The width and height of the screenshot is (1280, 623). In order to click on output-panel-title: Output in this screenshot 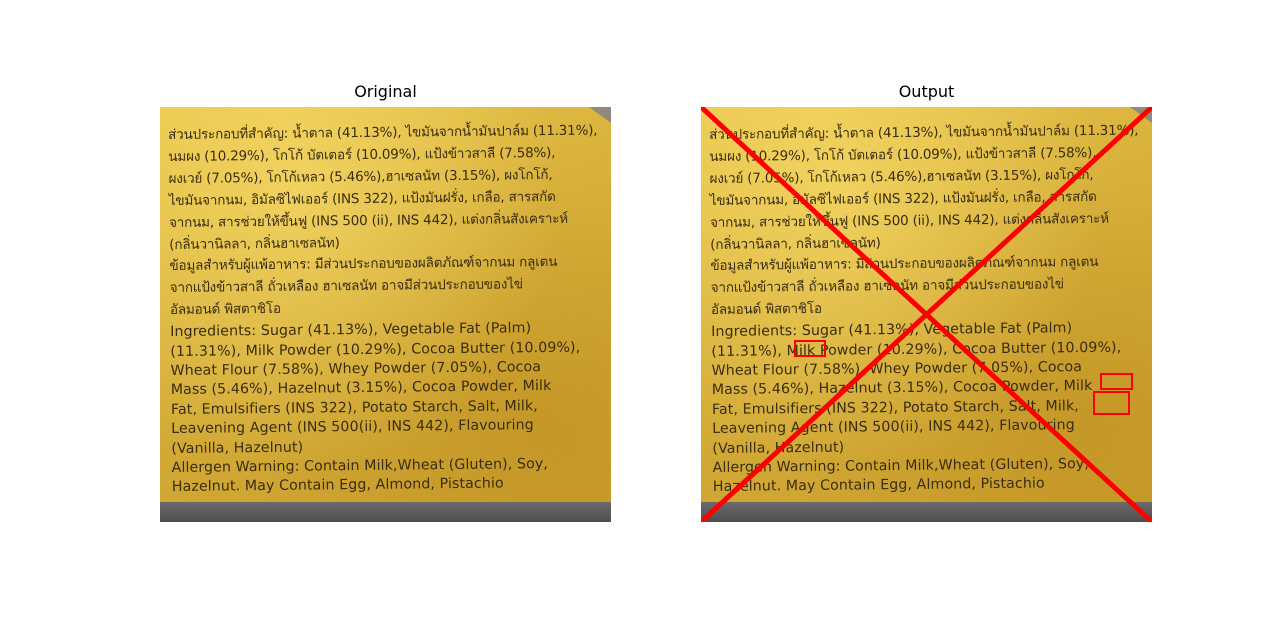, I will do `click(926, 91)`.